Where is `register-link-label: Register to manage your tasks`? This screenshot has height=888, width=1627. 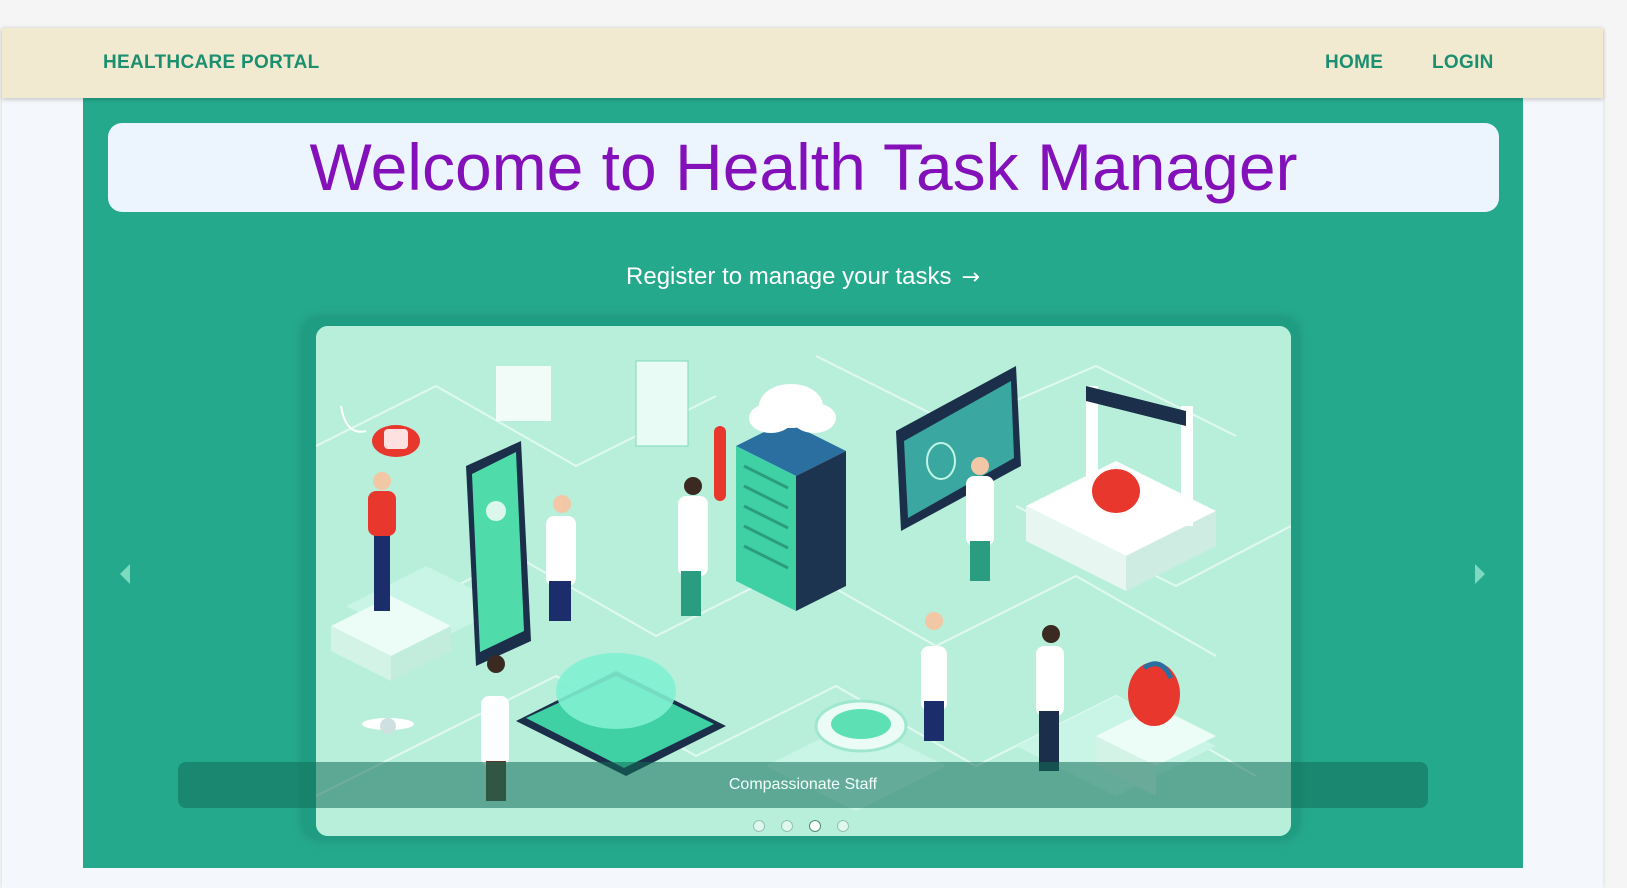
register-link-label: Register to manage your tasks is located at coordinates (789, 276).